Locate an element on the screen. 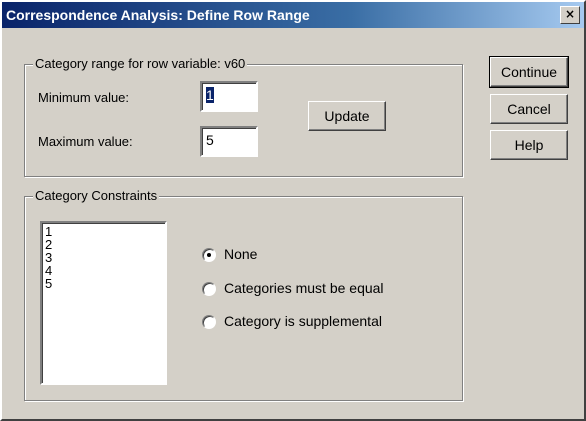  continue-button: Continue is located at coordinates (529, 72).